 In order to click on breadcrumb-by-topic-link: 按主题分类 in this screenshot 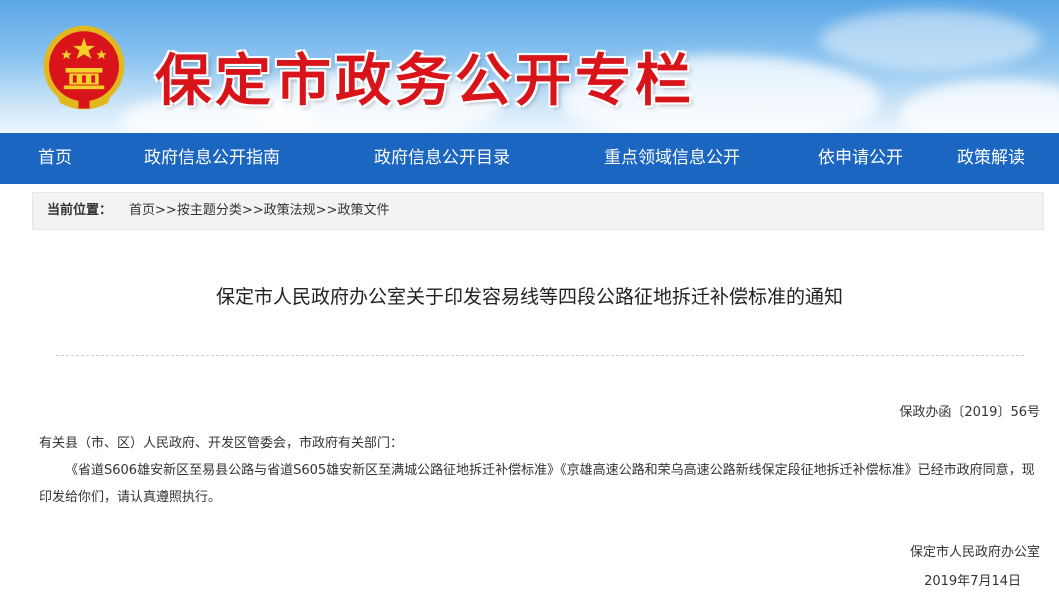, I will do `click(209, 210)`.